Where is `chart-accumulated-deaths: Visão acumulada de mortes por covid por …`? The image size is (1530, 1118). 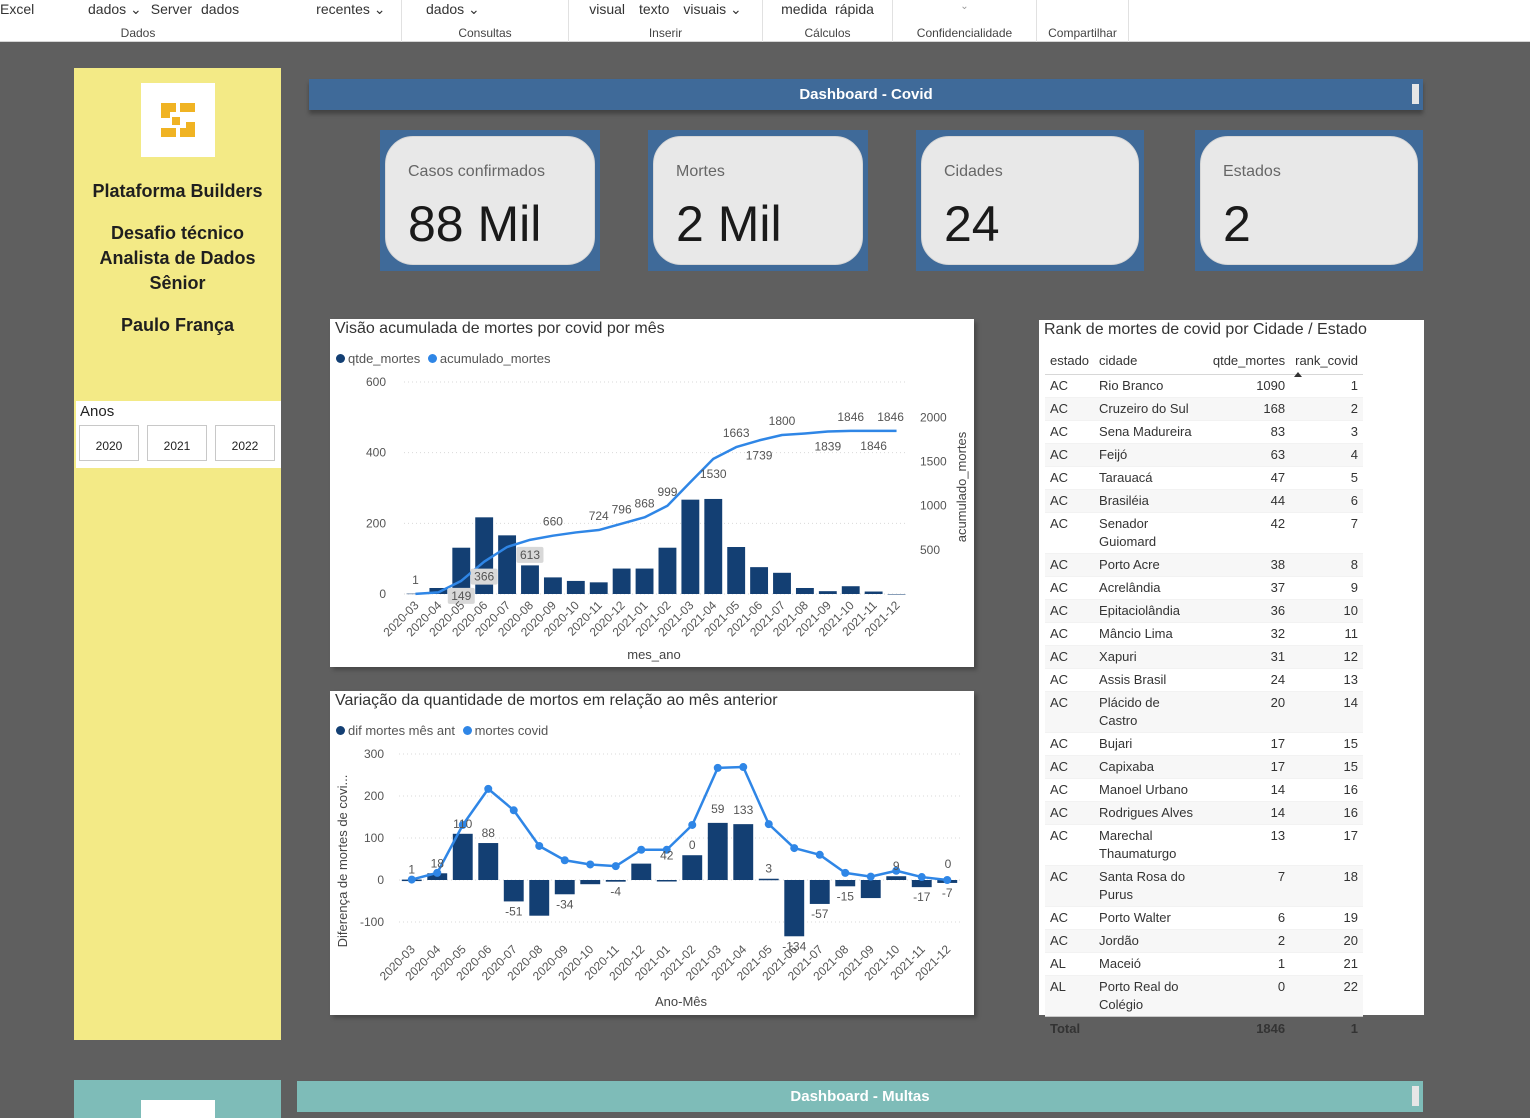 chart-accumulated-deaths: Visão acumulada de mortes por covid por … is located at coordinates (652, 493).